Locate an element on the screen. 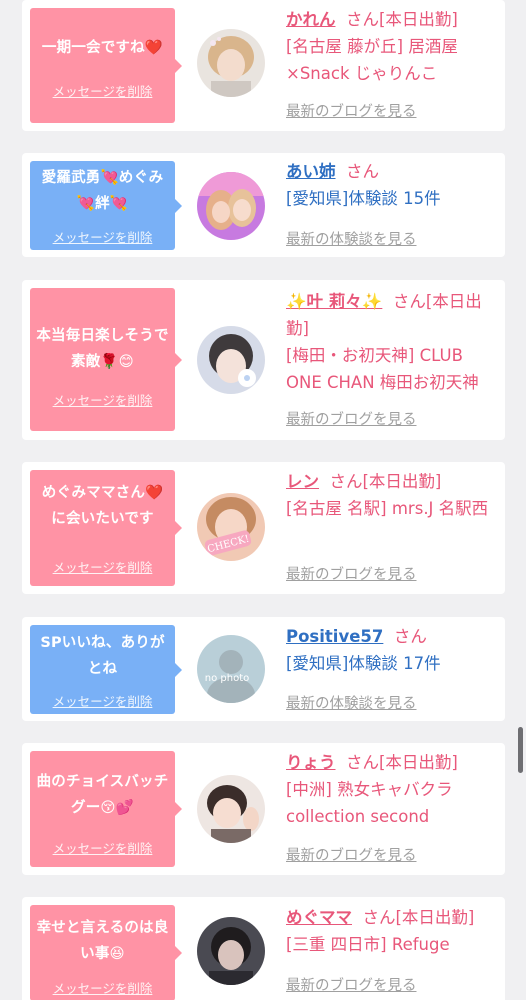 Image resolution: width=526 pixels, height=1000 pixels. shop-info: [名古屋 藤が丘] 居酒屋×Snack じゃりんこ is located at coordinates (372, 60).